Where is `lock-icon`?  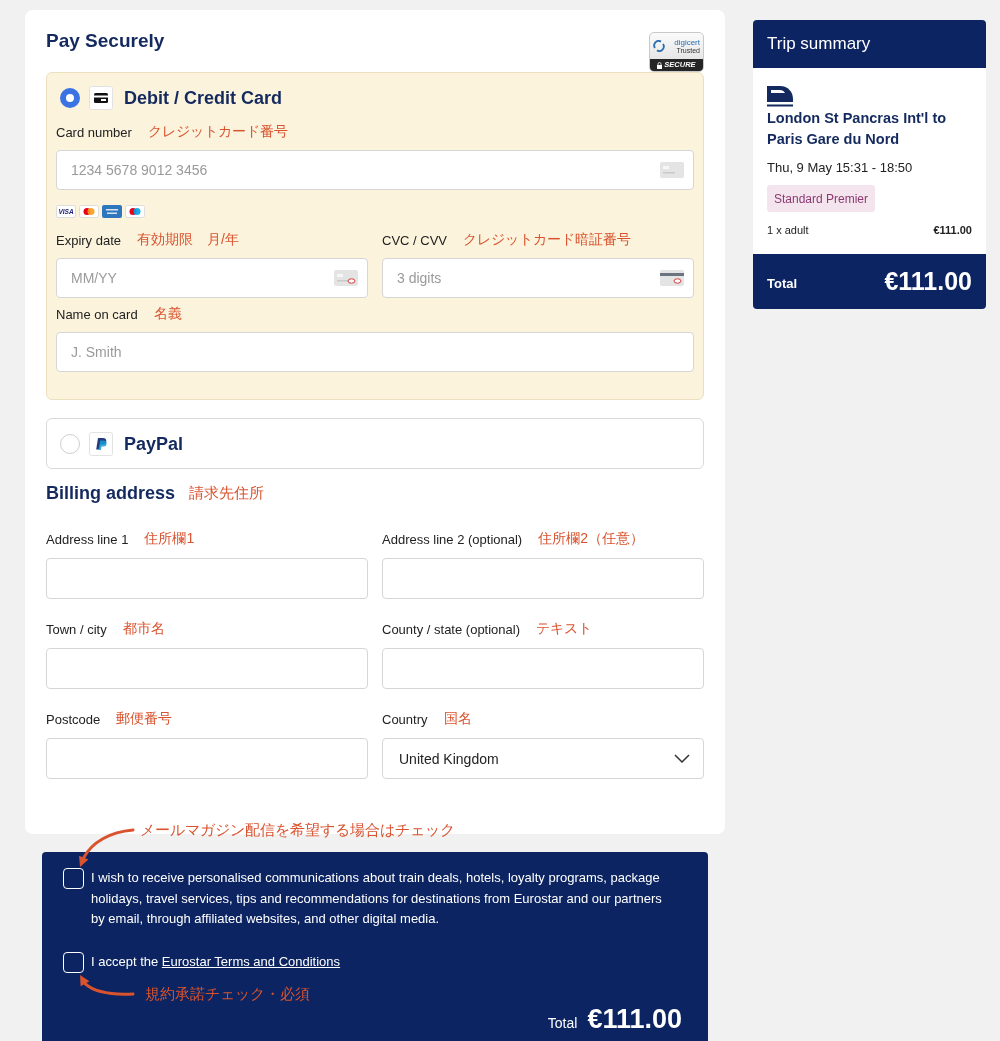 lock-icon is located at coordinates (660, 65).